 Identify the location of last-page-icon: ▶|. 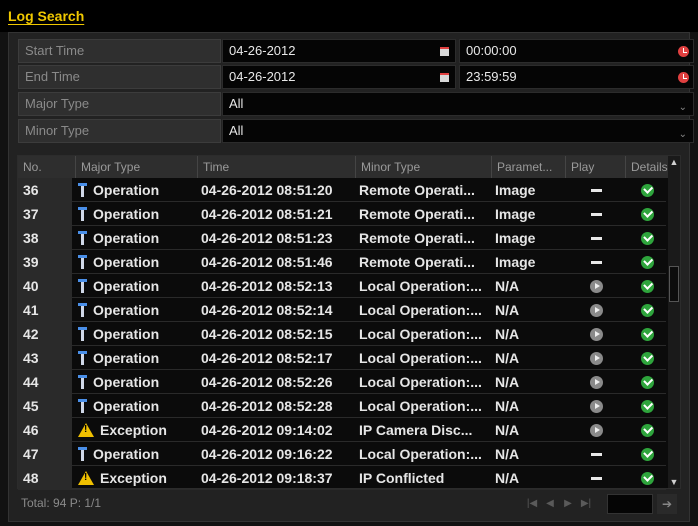
(586, 504).